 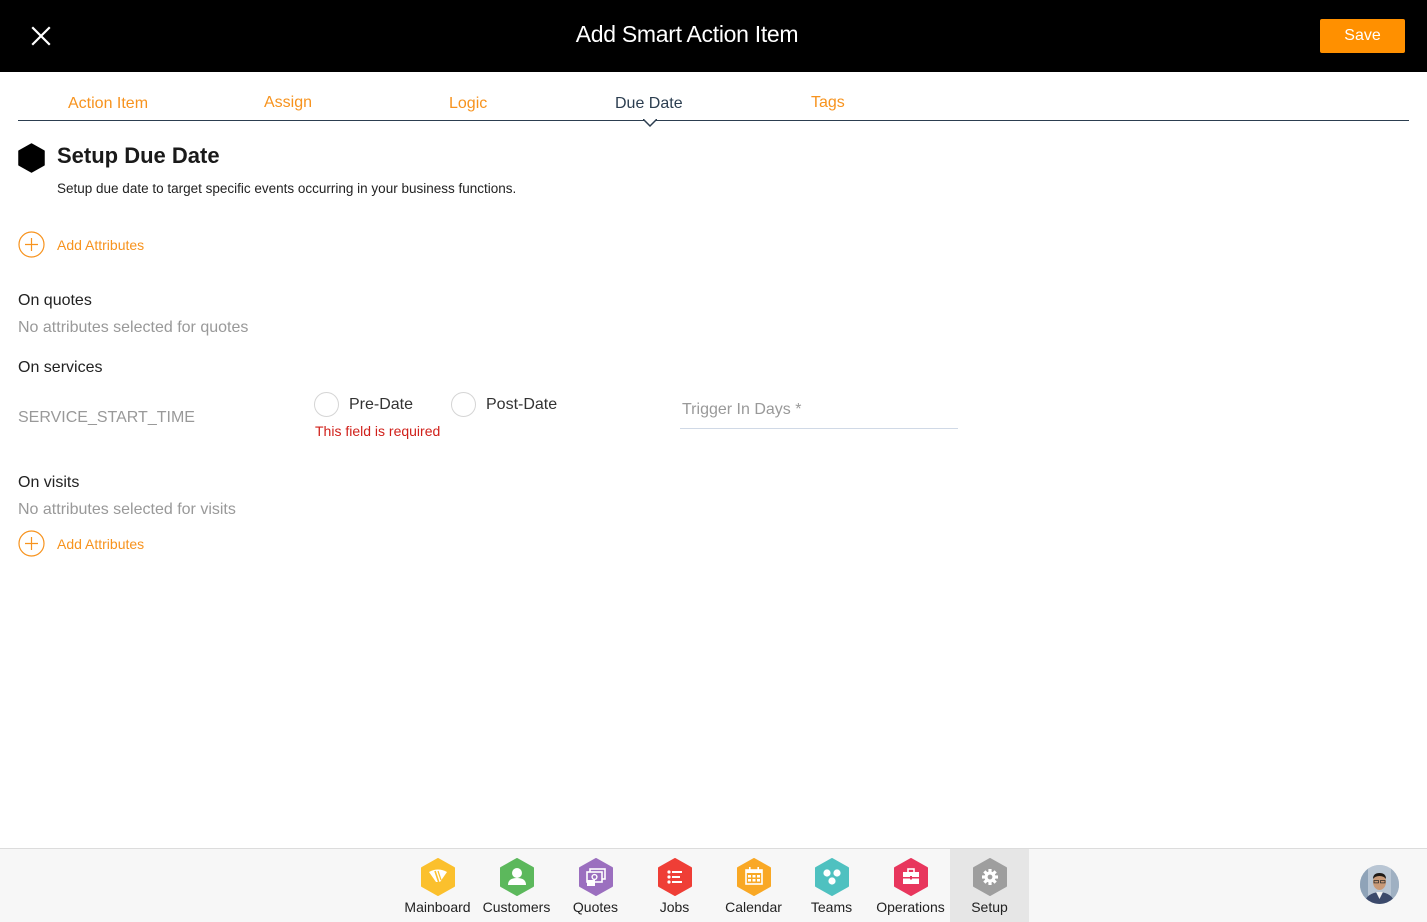 What do you see at coordinates (649, 104) in the screenshot?
I see `tab-due-date: Due Date` at bounding box center [649, 104].